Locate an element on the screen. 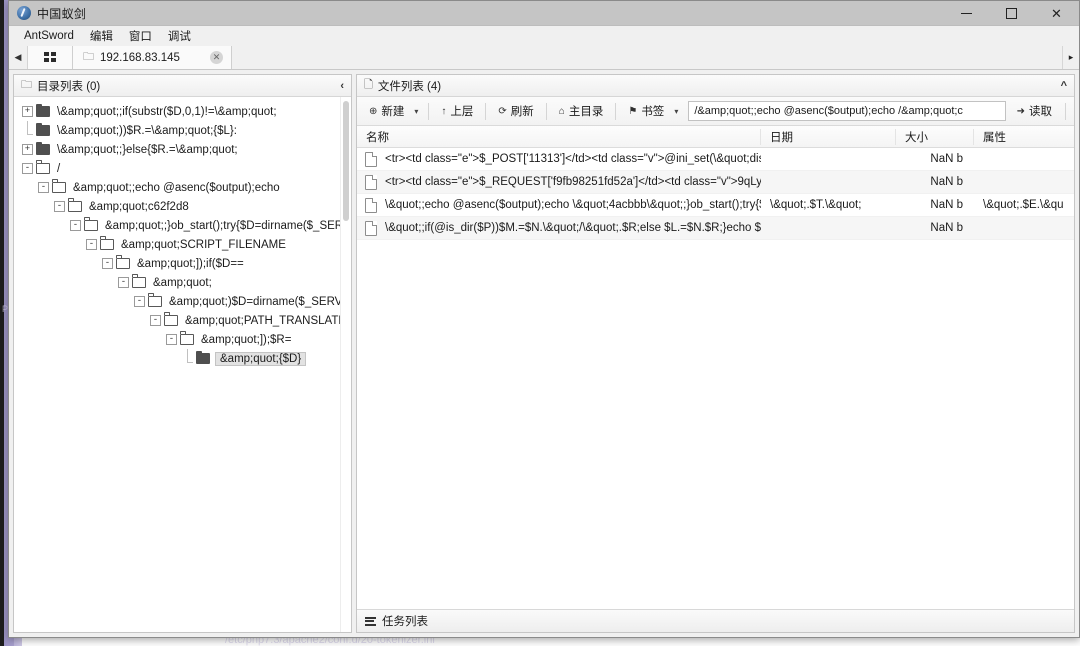  tree-scrollbar-thumb is located at coordinates (346, 161).